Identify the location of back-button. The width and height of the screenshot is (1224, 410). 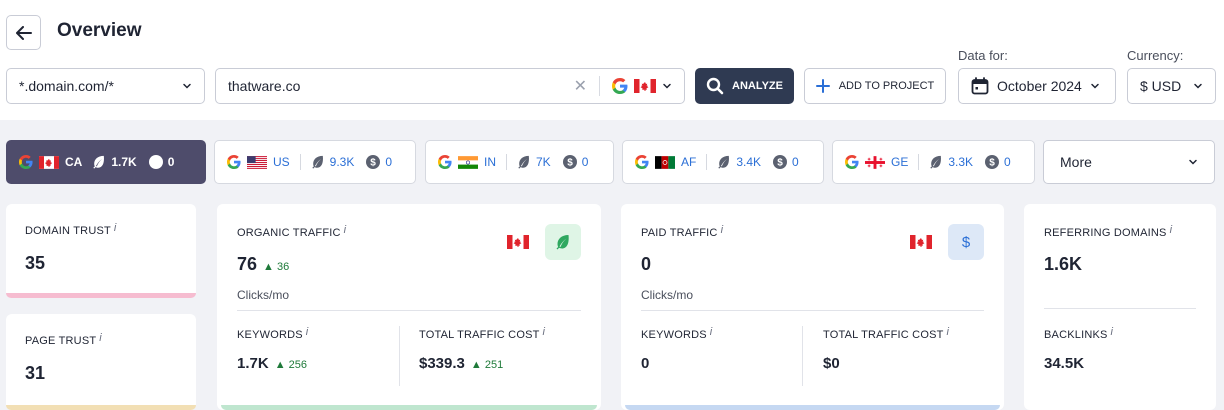
(23, 32).